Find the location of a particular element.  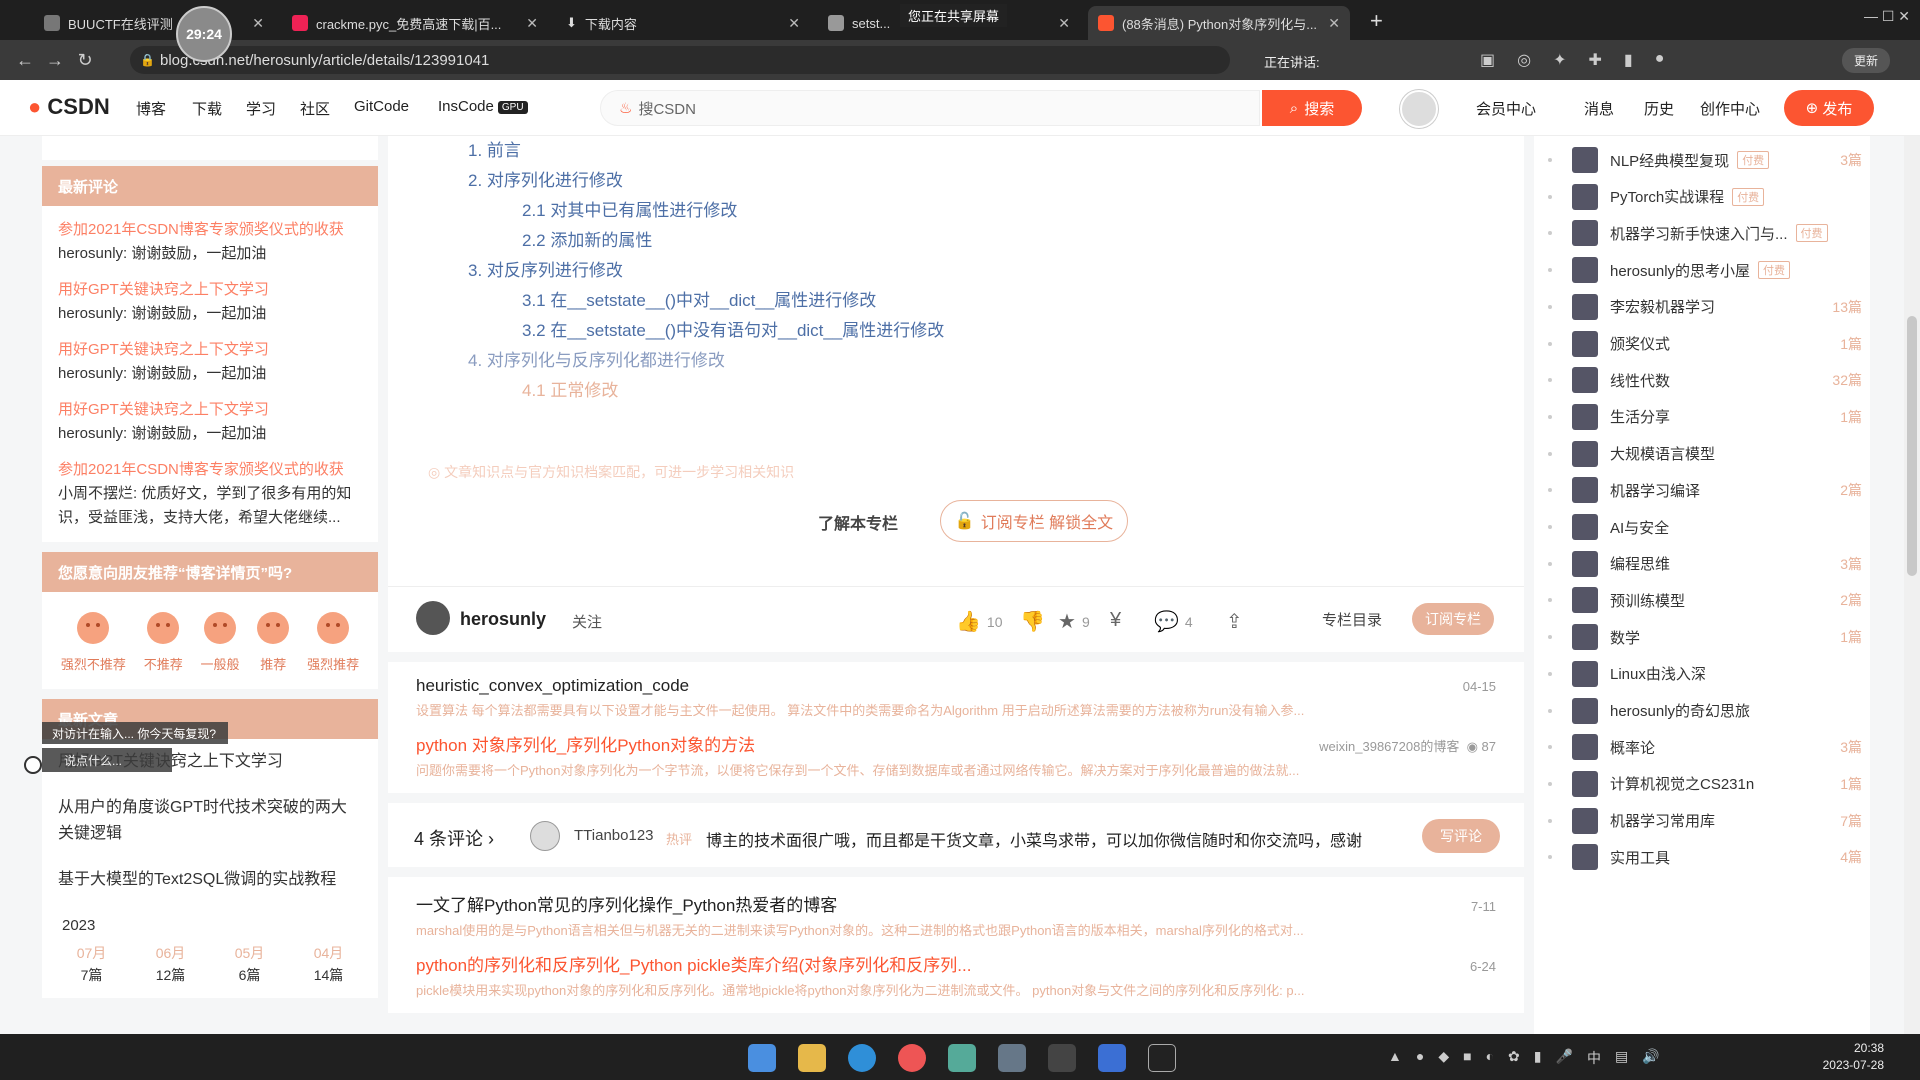

search-button: ⌕ 搜索 is located at coordinates (1312, 108).